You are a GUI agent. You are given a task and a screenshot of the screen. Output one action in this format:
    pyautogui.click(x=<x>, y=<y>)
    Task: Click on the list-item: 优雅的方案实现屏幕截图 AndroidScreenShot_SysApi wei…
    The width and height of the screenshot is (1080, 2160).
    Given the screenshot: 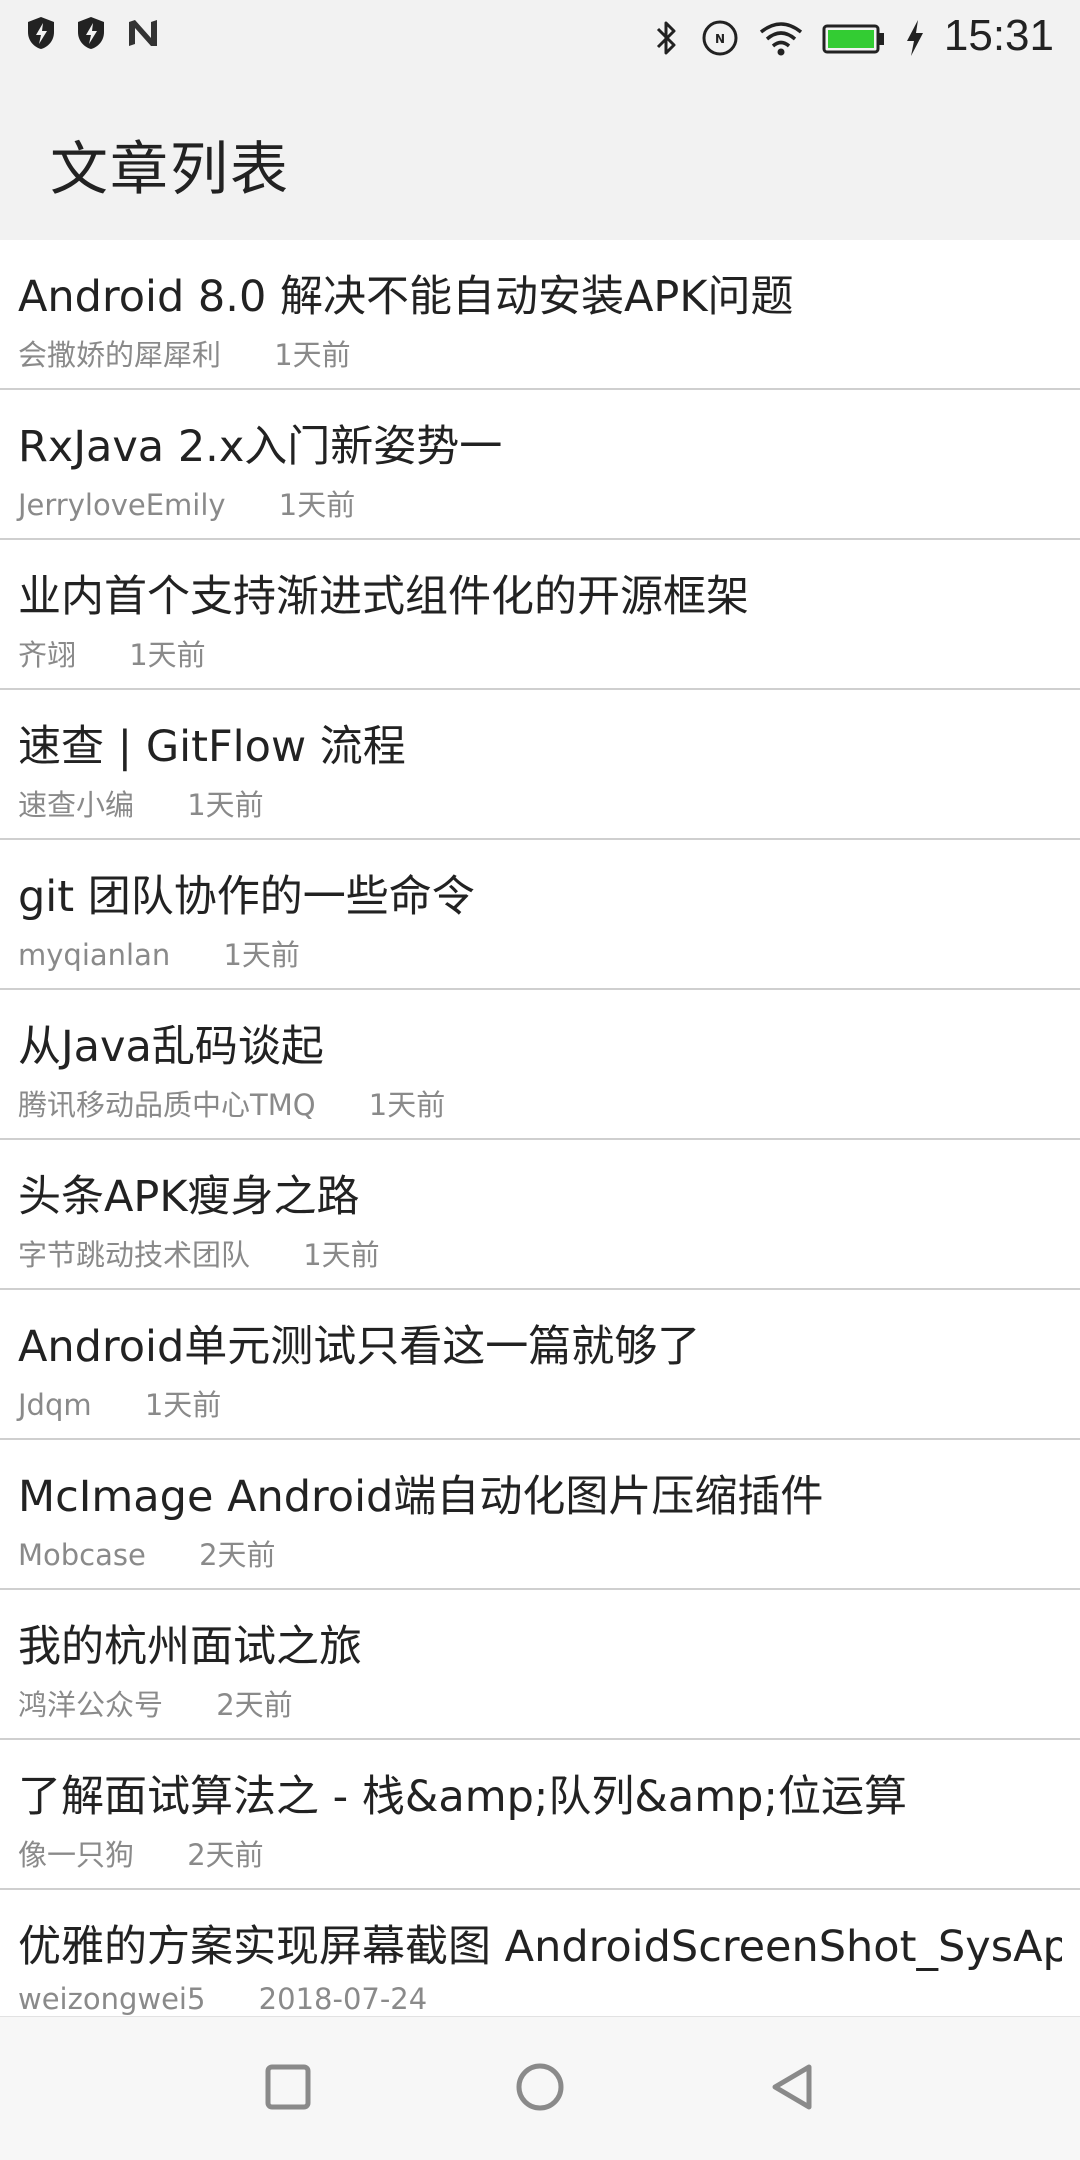 What is the action you would take?
    pyautogui.click(x=540, y=1953)
    